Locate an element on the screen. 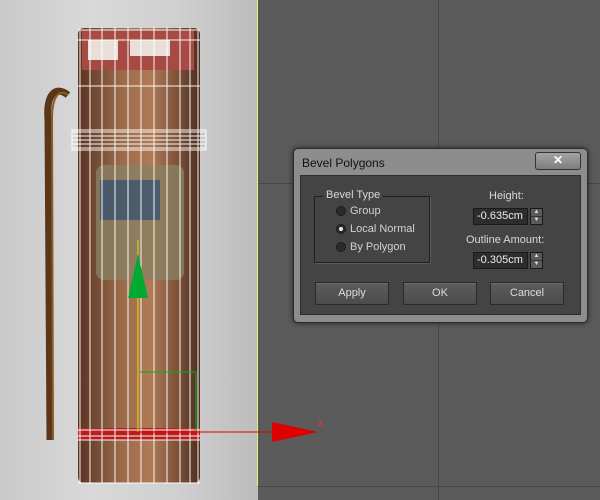 The width and height of the screenshot is (600, 500). radio-label-by-polygon: By Polygon is located at coordinates (378, 247).